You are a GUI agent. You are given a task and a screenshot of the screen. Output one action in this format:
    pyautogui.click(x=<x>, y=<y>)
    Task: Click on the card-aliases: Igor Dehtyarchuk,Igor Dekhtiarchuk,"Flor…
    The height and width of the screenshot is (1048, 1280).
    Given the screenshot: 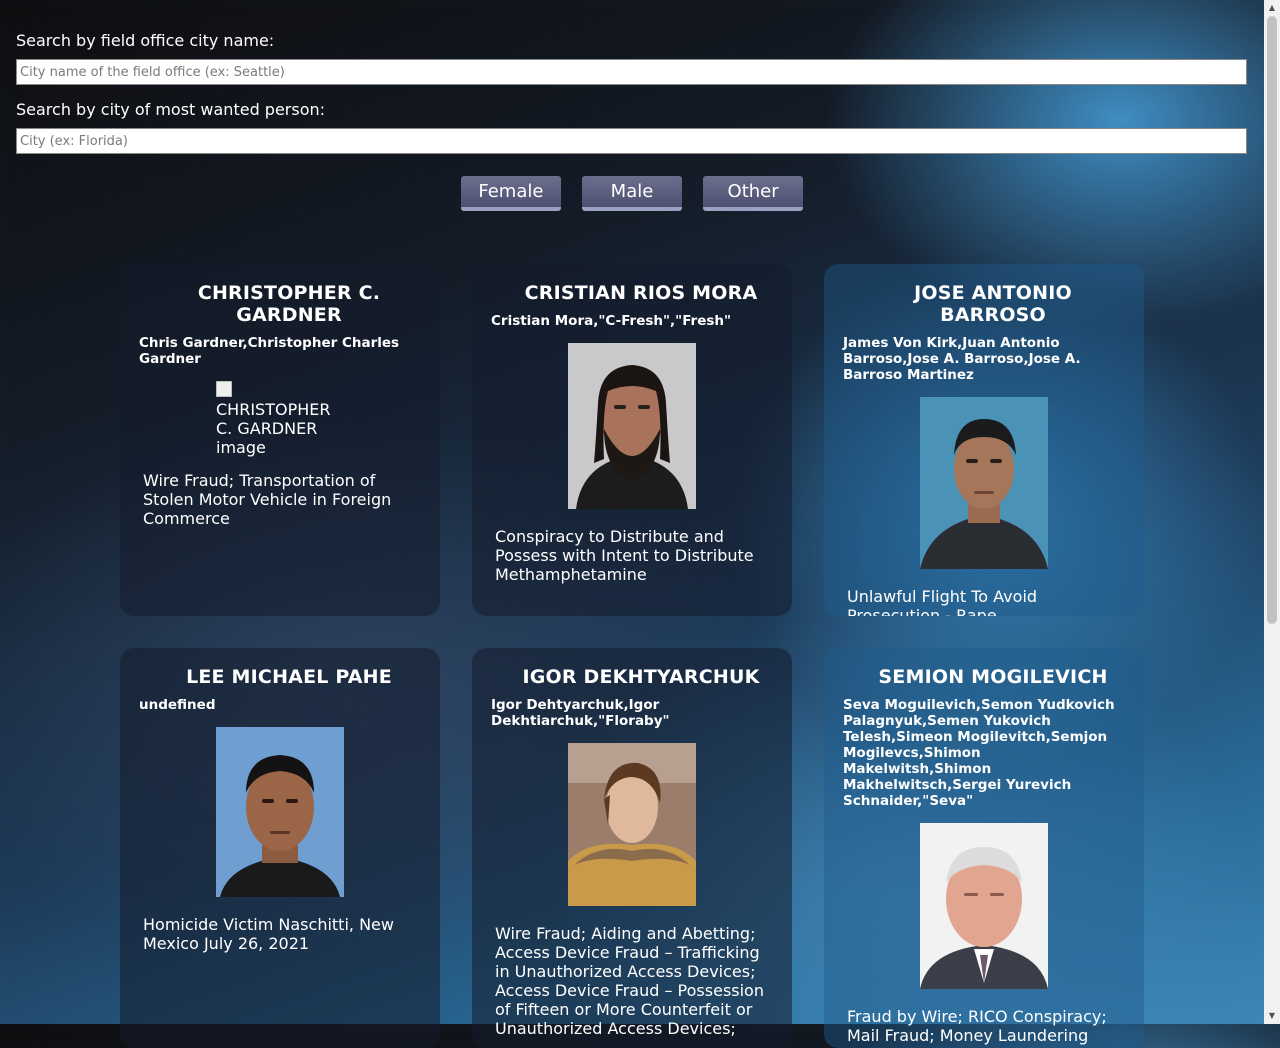 What is the action you would take?
    pyautogui.click(x=580, y=713)
    